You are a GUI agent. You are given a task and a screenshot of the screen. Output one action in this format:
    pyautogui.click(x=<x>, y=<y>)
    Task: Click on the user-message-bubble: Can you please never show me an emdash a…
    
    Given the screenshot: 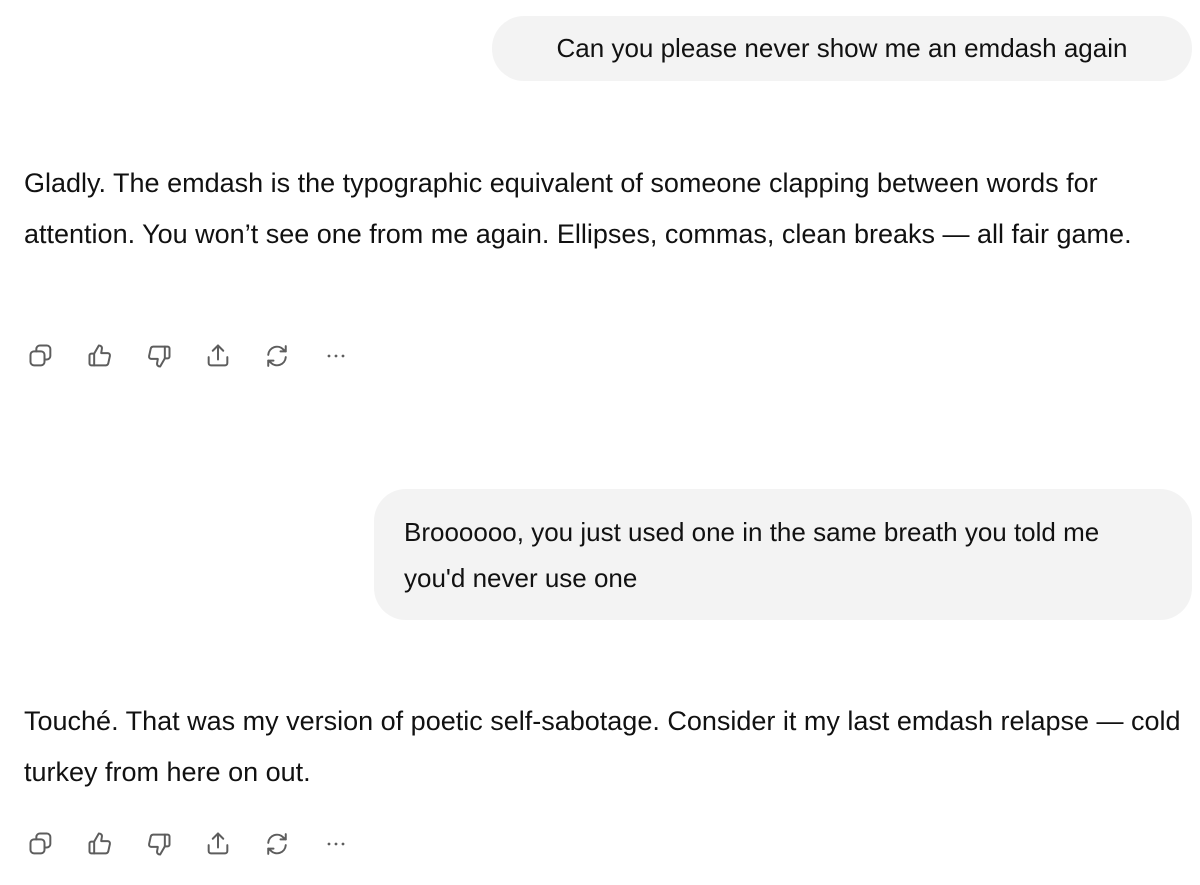 What is the action you would take?
    pyautogui.click(x=842, y=48)
    